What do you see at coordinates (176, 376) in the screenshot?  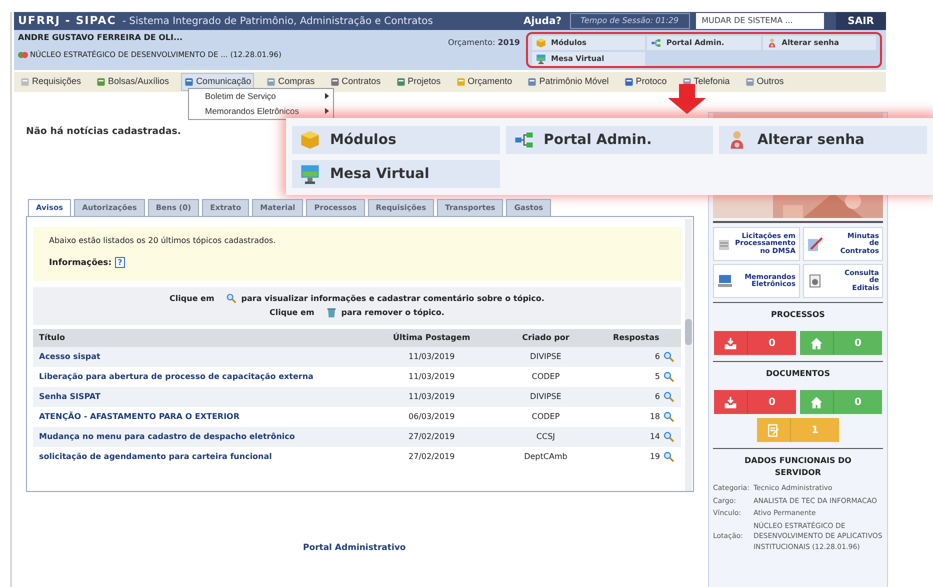 I see `topic-link: Liberação para abertura de processo de capacitação externa` at bounding box center [176, 376].